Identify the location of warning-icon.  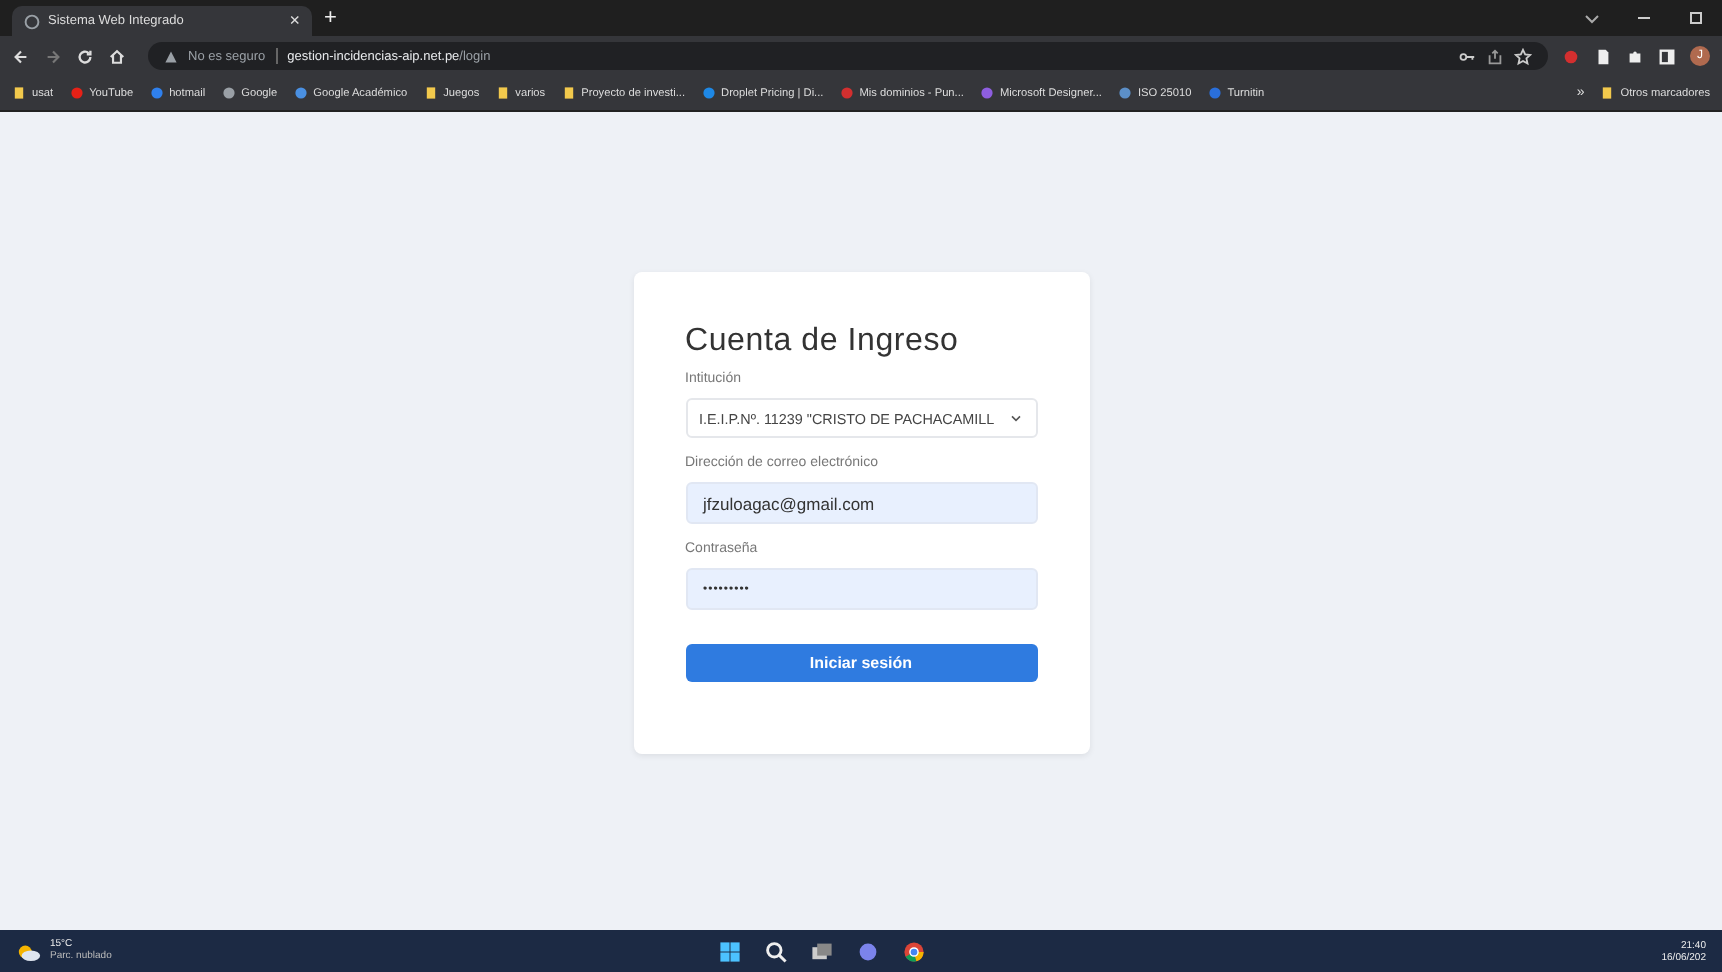
(171, 56).